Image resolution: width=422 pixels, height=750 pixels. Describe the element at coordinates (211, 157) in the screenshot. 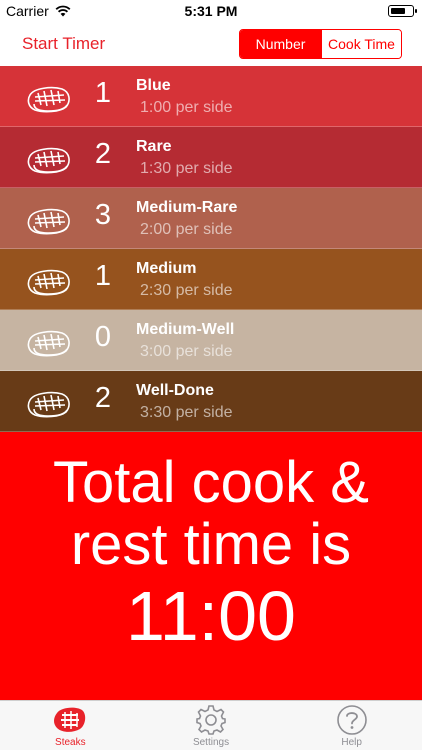

I see `steak-row-rare: 2 Rare 1:30 per side` at that location.